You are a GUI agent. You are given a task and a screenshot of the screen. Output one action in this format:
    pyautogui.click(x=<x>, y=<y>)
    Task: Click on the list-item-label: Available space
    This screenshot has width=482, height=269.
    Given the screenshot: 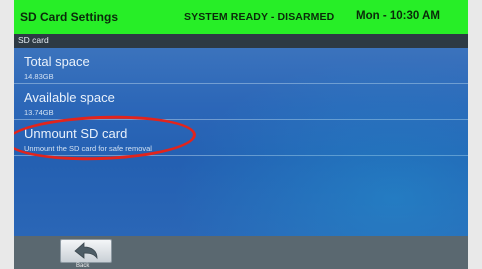 What is the action you would take?
    pyautogui.click(x=69, y=97)
    